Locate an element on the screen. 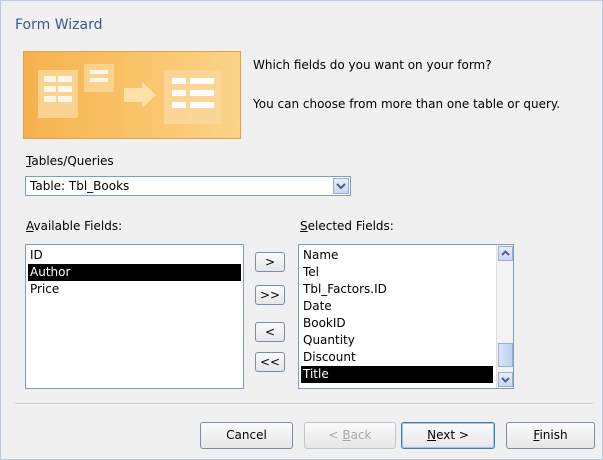  list-item: Price is located at coordinates (134, 289).